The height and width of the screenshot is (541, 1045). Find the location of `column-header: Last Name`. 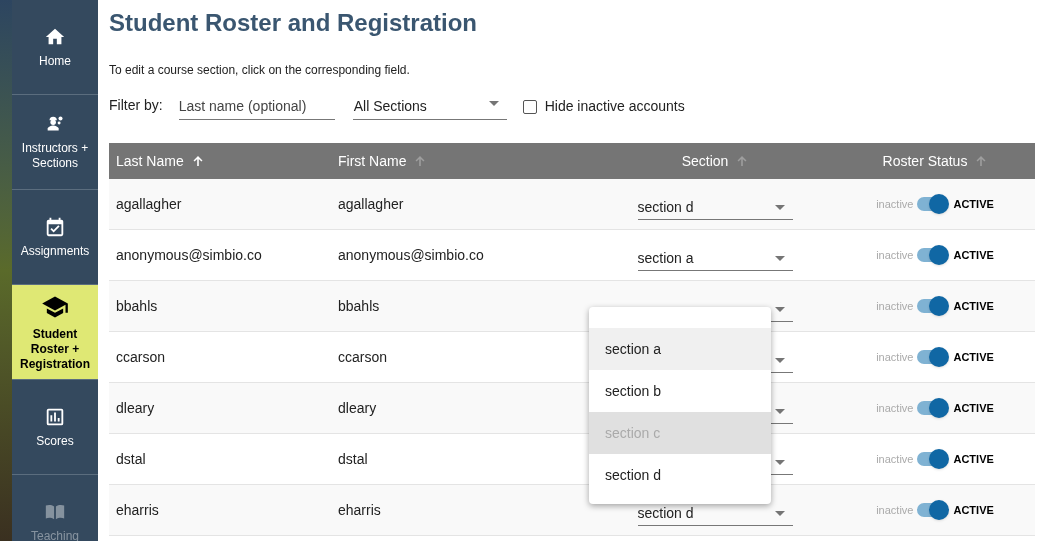

column-header: Last Name is located at coordinates (220, 161).